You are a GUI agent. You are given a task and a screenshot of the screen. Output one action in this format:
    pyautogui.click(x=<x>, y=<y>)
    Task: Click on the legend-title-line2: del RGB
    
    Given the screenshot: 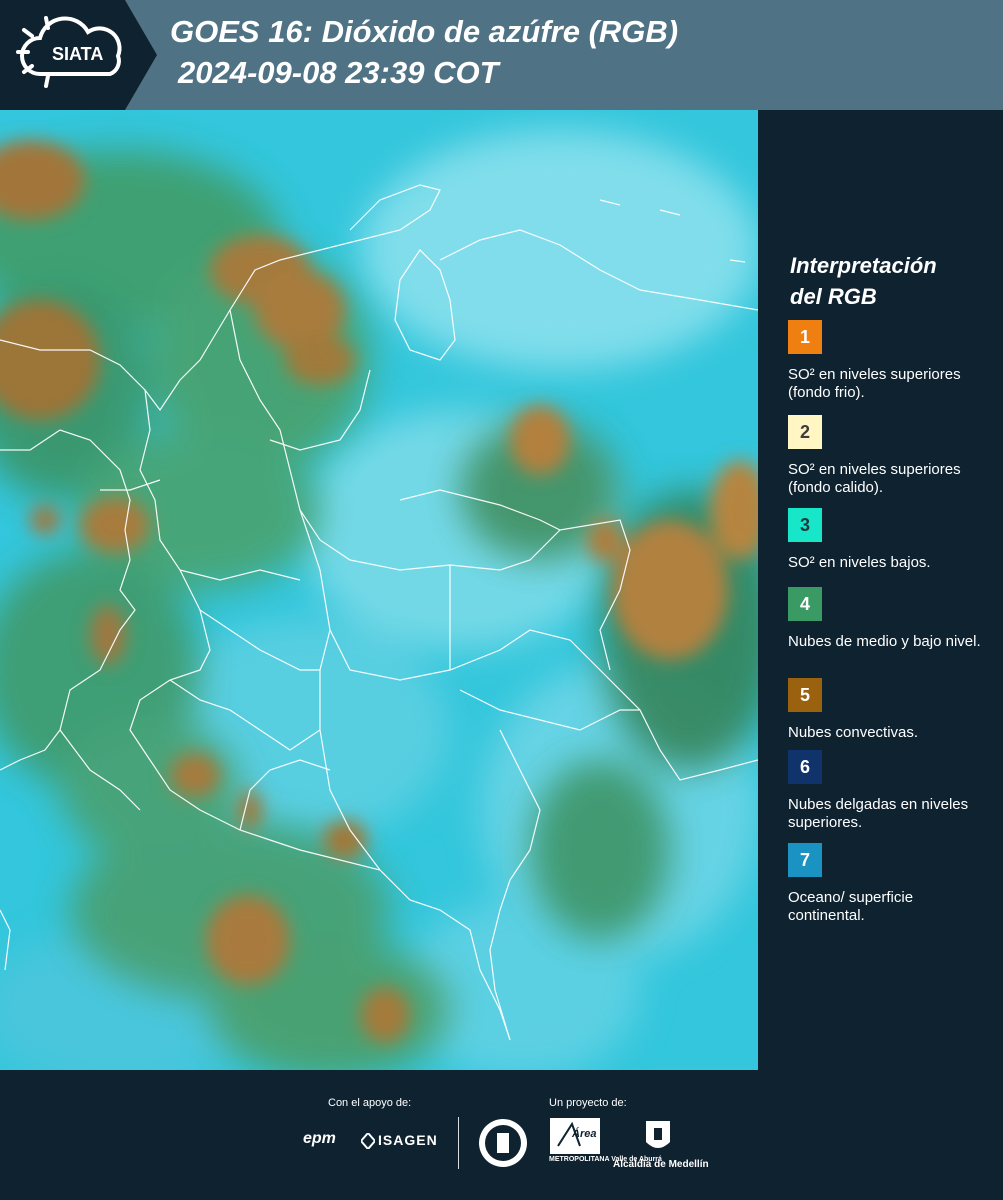 What is the action you would take?
    pyautogui.click(x=833, y=296)
    